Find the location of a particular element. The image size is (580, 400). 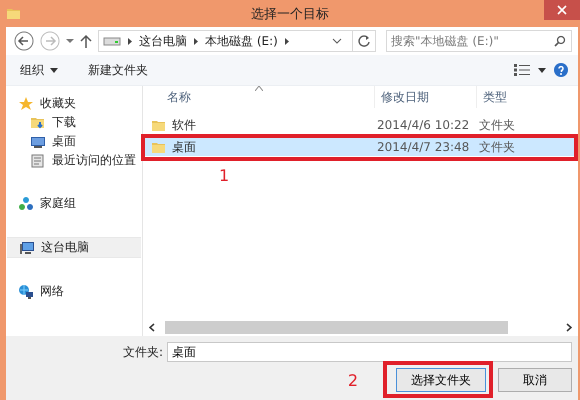

star-icon is located at coordinates (26, 104).